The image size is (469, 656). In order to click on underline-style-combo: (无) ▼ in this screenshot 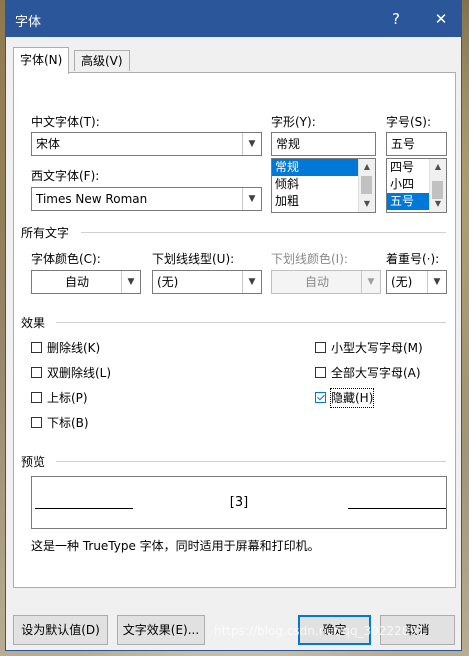, I will do `click(207, 282)`.